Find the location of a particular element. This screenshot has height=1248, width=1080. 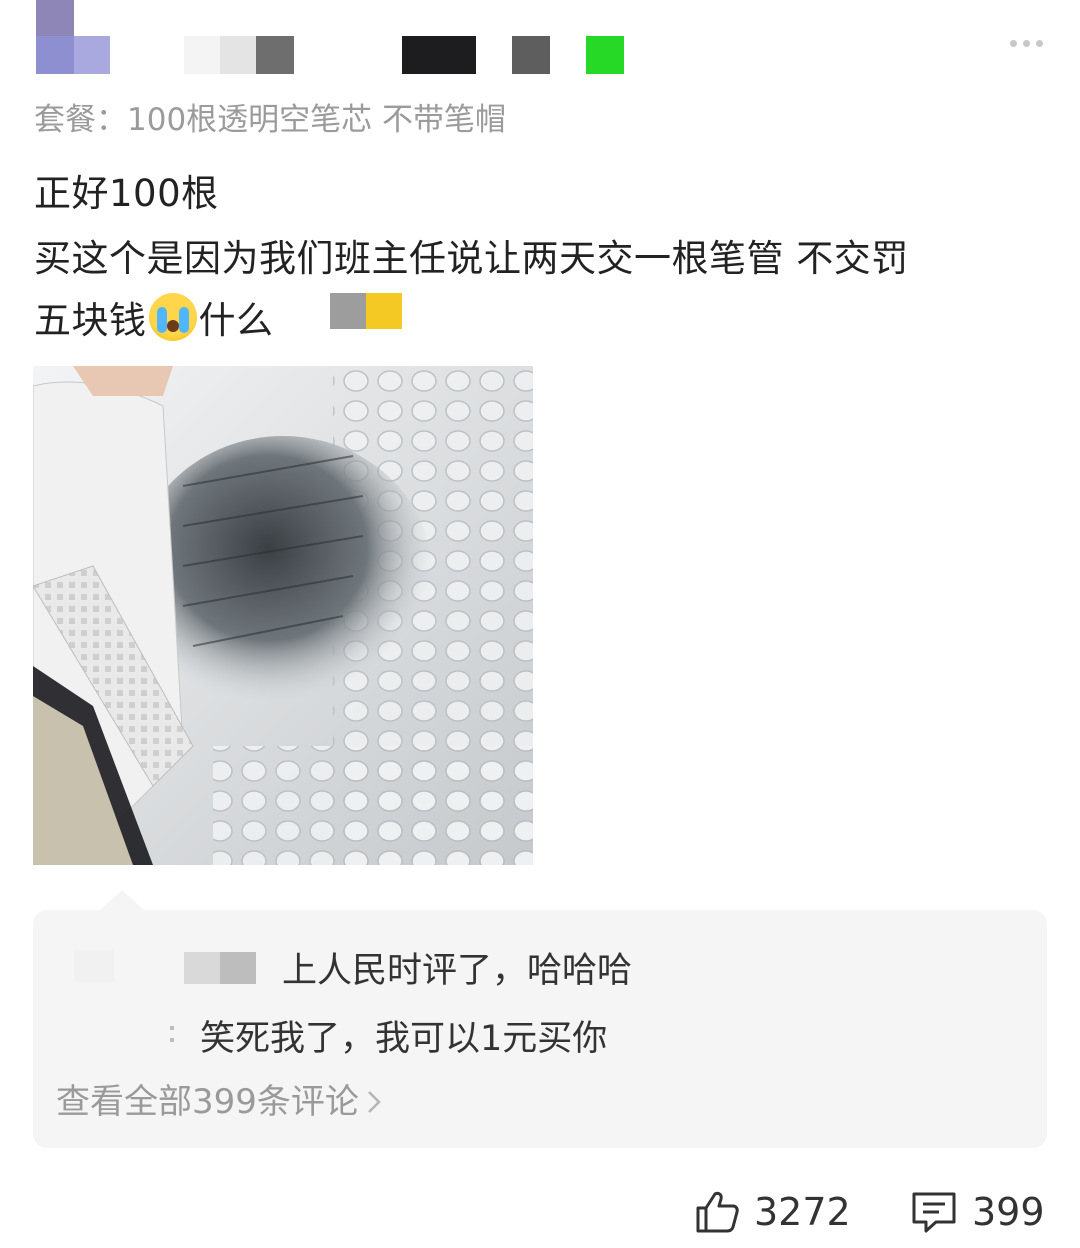

comment-text-2: 笑死我了，我可以1元买你 is located at coordinates (404, 1039).